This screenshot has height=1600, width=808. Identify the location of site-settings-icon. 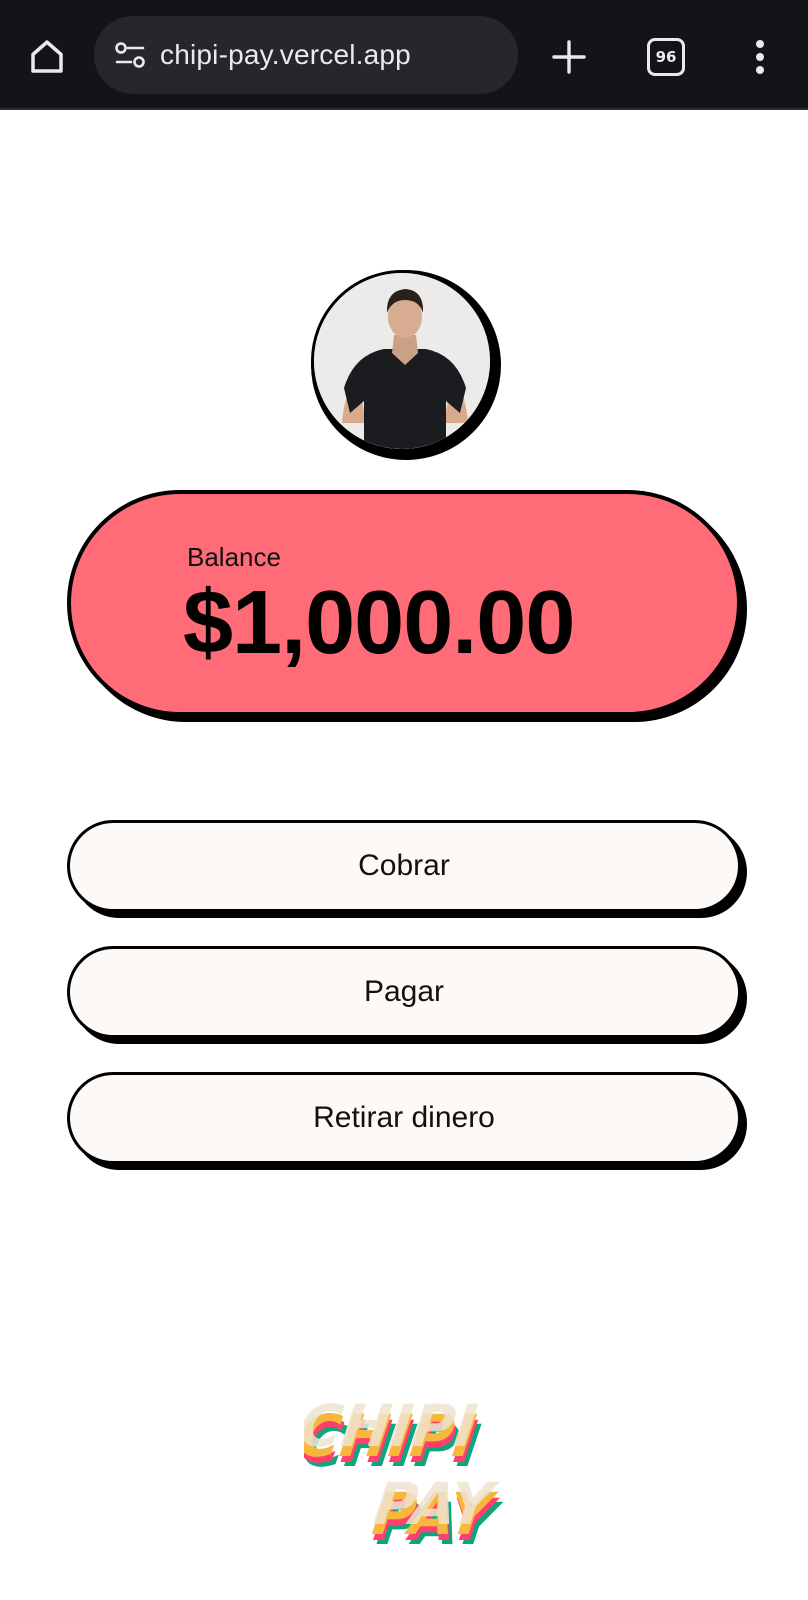
(130, 55).